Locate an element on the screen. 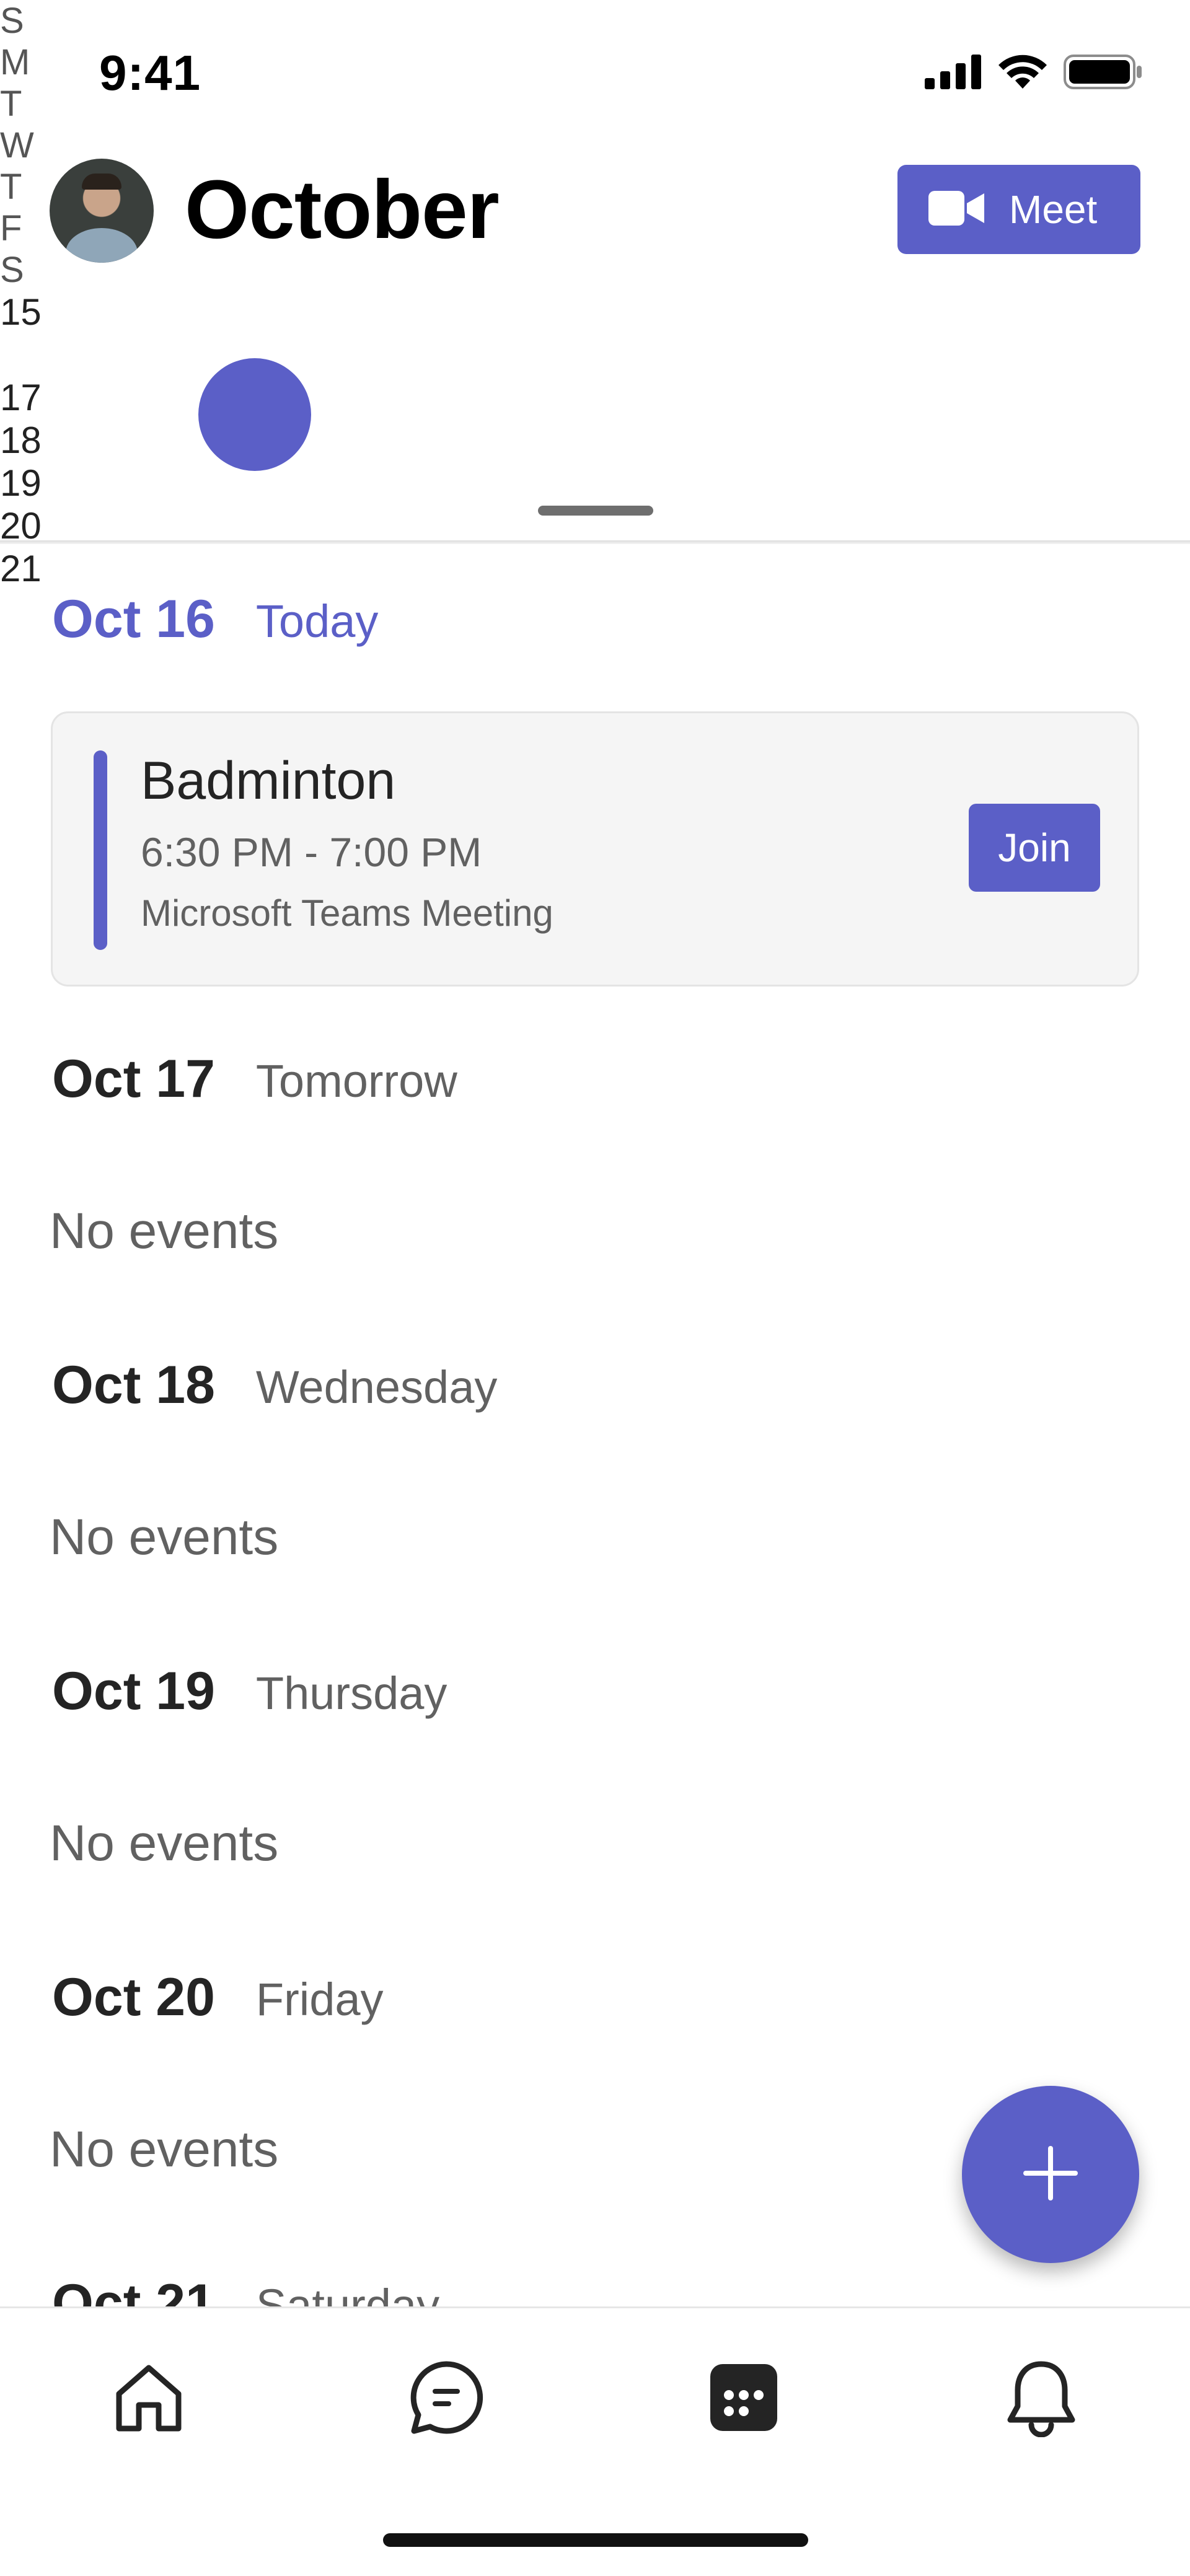 This screenshot has height=2576, width=1190. battery-icon is located at coordinates (1103, 73).